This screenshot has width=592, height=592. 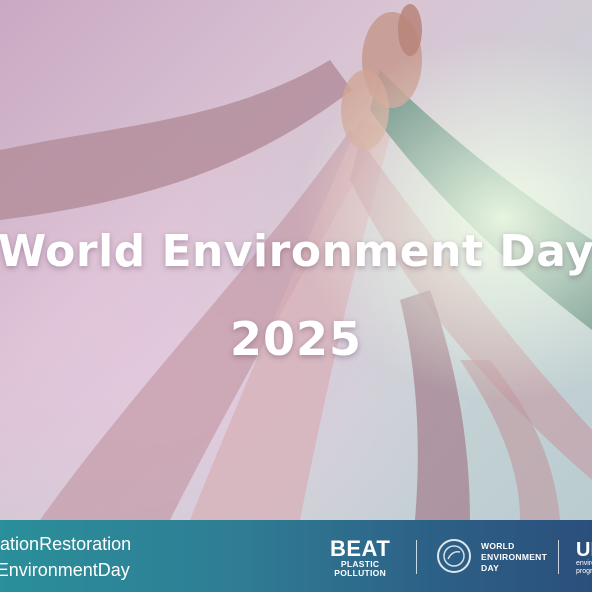 I want to click on beat-plastic-pollution-logo: BEAT PLASTIC POLLUTION, so click(x=360, y=557).